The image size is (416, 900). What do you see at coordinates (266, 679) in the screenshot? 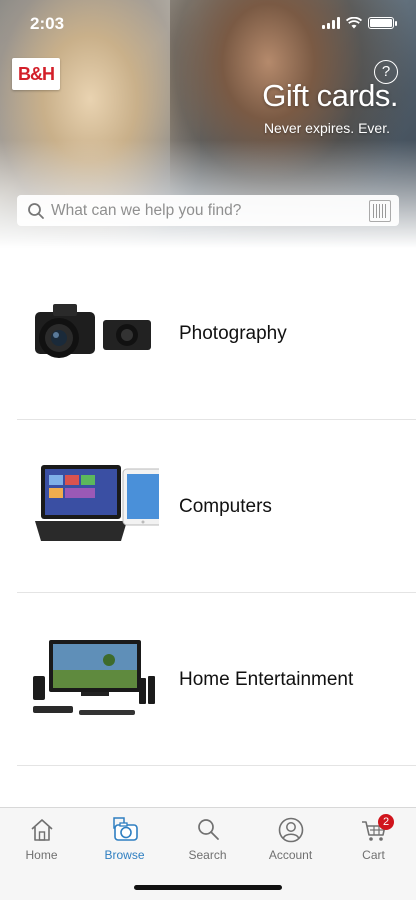
I see `category-label: Home Entertainment` at bounding box center [266, 679].